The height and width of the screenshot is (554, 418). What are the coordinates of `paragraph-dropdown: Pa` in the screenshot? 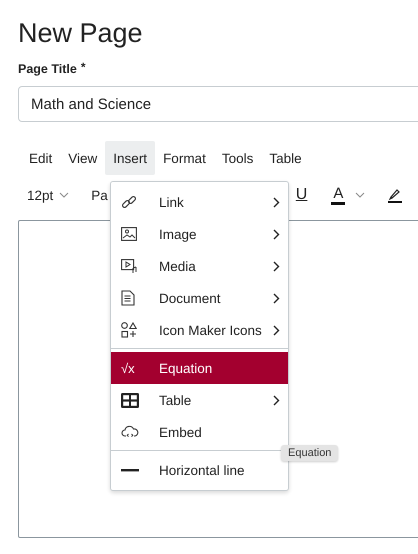 It's located at (99, 195).